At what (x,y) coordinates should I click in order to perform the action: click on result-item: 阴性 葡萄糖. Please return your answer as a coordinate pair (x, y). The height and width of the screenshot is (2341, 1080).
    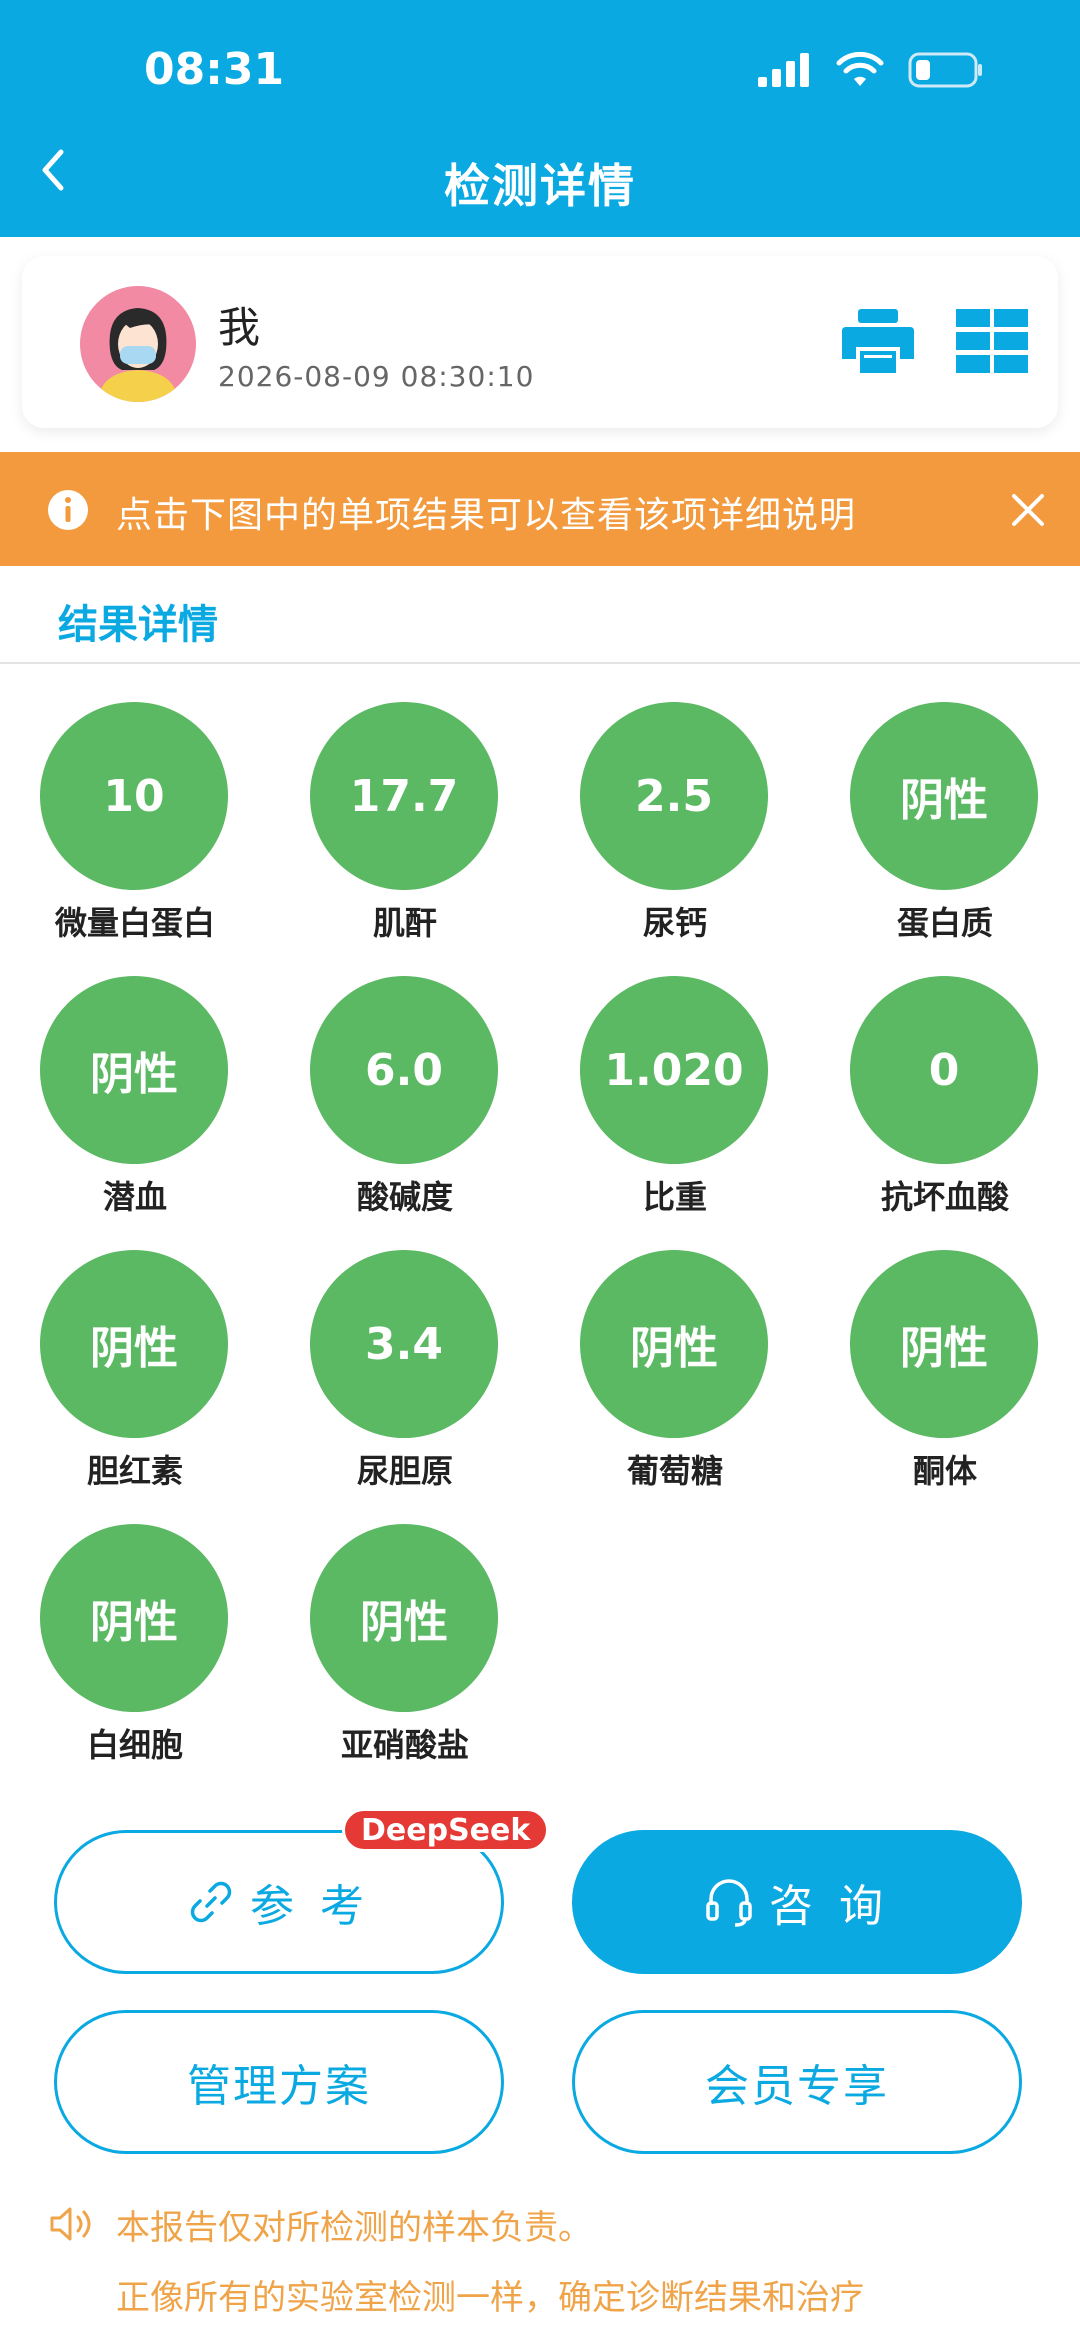
    Looking at the image, I should click on (675, 1378).